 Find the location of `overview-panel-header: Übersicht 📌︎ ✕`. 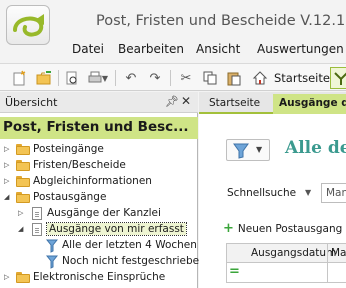

overview-panel-header: Übersicht 📌︎ ✕ is located at coordinates (99, 102).